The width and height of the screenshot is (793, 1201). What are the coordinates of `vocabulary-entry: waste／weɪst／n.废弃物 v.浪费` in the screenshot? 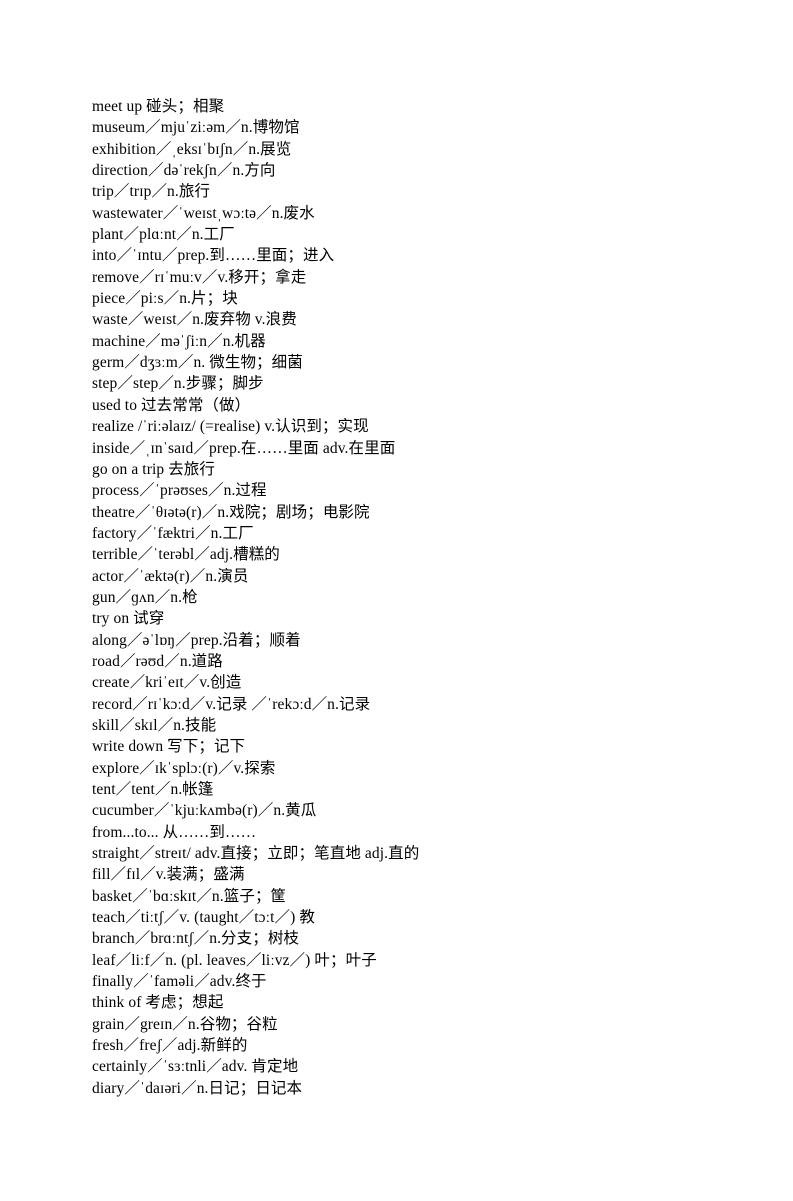 It's located at (194, 320).